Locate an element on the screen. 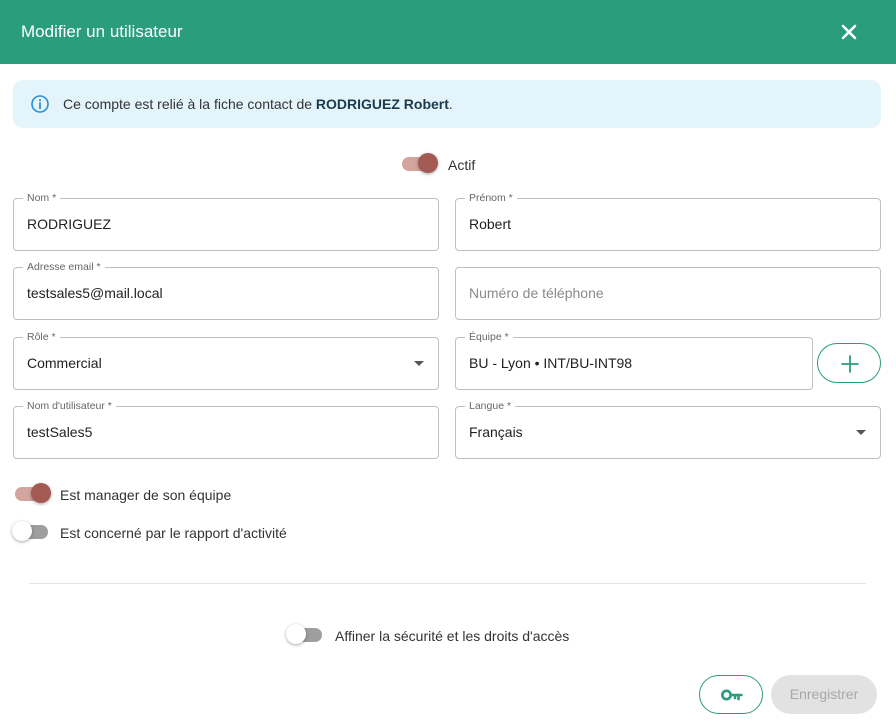  plus-icon is located at coordinates (850, 364).